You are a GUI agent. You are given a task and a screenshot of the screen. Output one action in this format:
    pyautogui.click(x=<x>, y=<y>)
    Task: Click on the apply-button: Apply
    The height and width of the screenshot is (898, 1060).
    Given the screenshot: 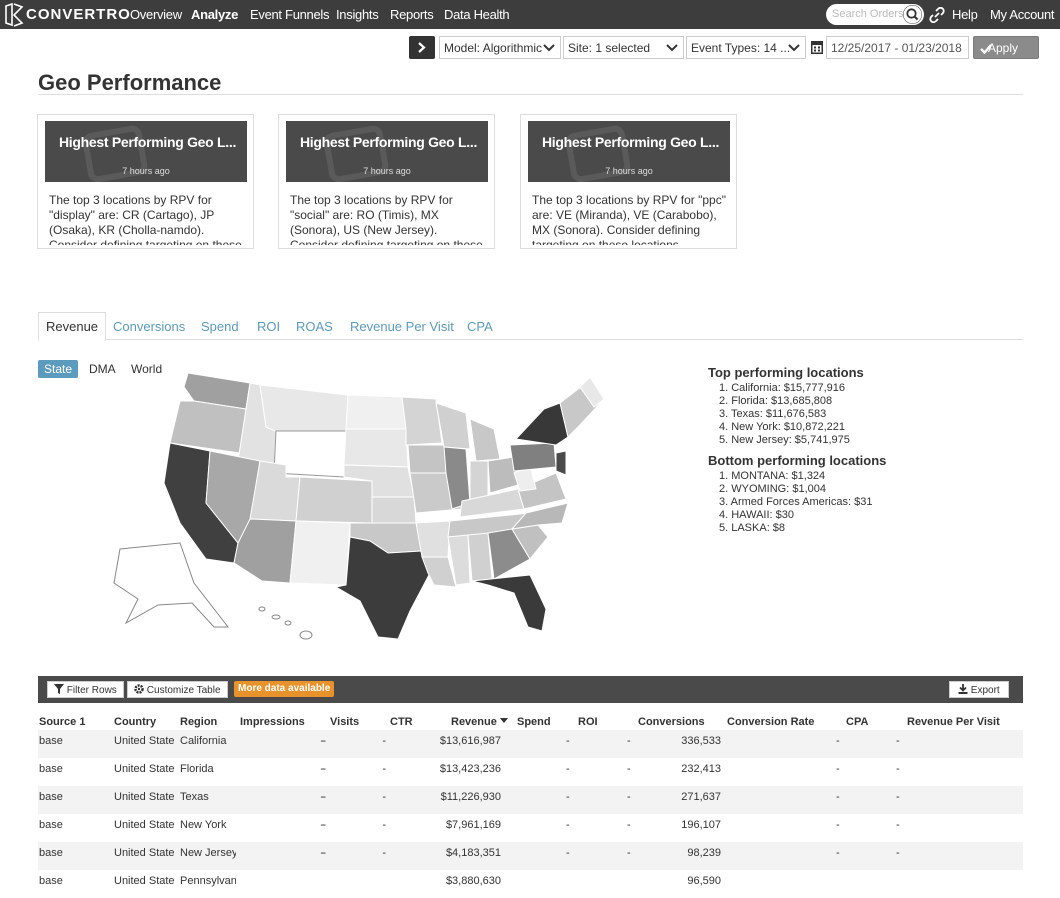 What is the action you would take?
    pyautogui.click(x=1006, y=47)
    